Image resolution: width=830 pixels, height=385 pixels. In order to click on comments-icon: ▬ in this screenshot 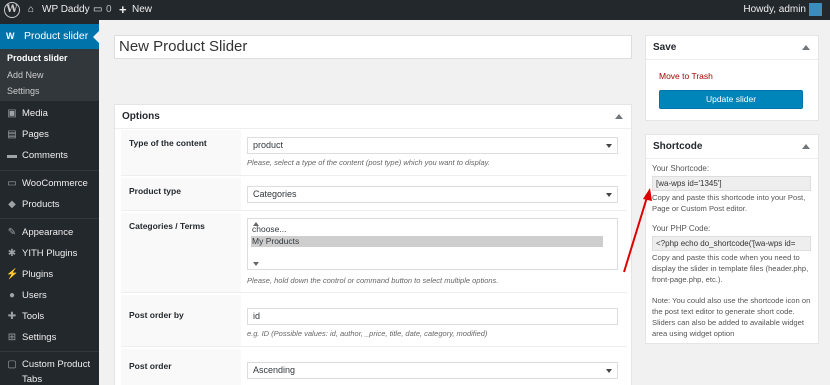, I will do `click(12, 155)`.